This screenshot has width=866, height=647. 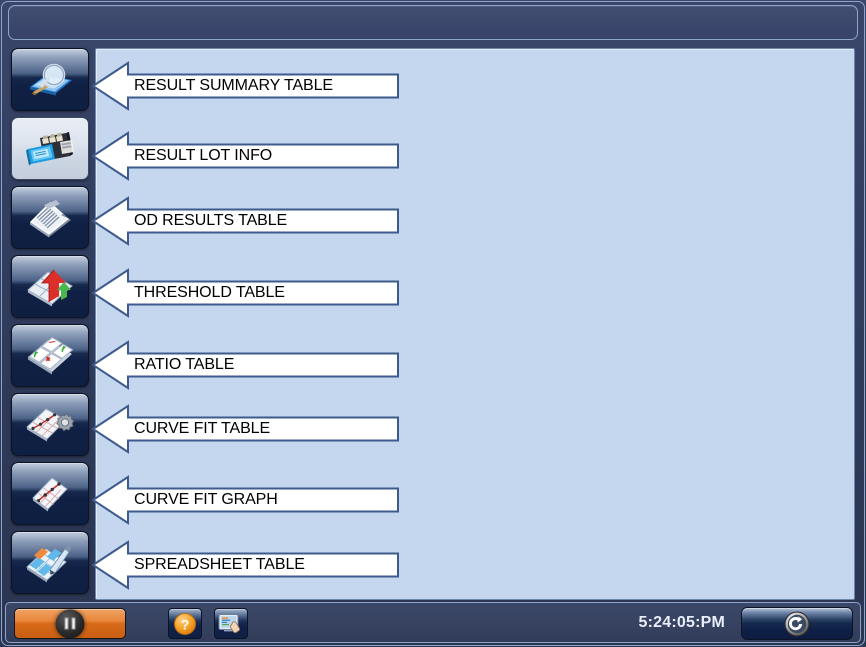 I want to click on sidebar-item-result-lot-info, so click(x=50, y=148).